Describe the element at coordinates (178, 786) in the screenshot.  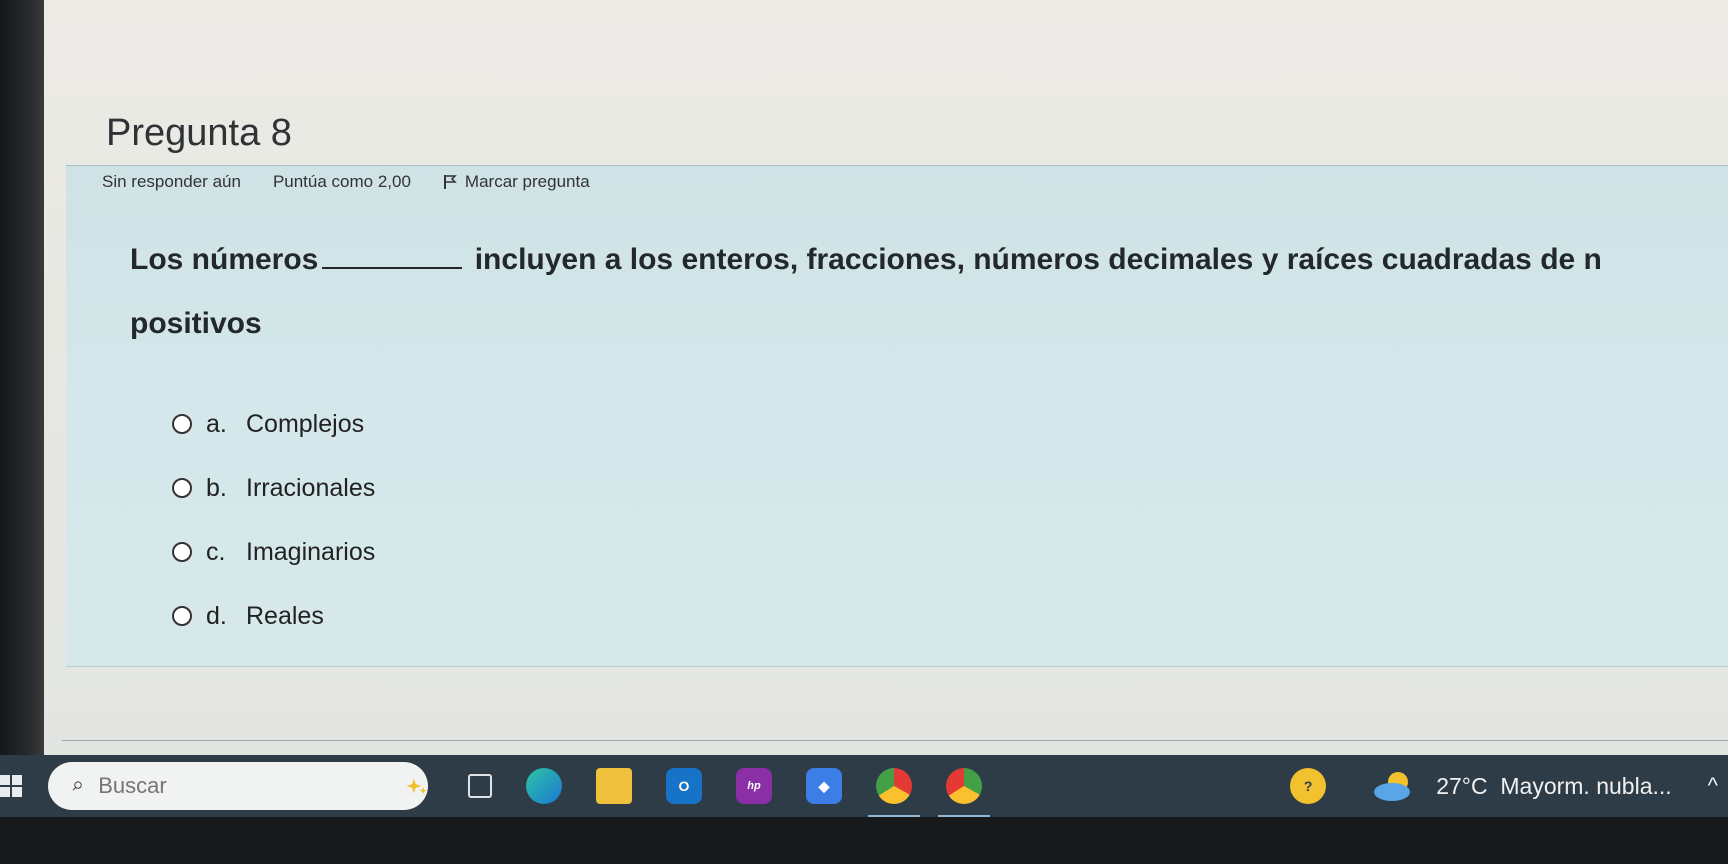
I see `search-input` at that location.